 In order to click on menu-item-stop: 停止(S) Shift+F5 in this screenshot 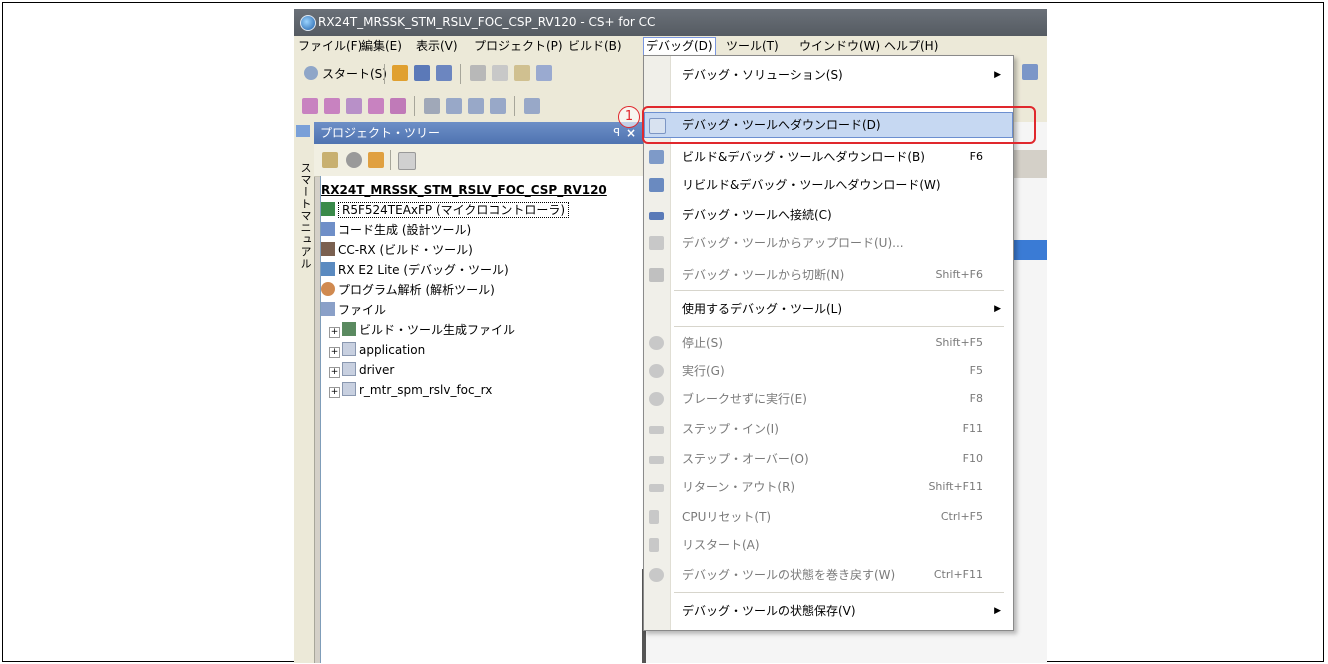, I will do `click(828, 343)`.